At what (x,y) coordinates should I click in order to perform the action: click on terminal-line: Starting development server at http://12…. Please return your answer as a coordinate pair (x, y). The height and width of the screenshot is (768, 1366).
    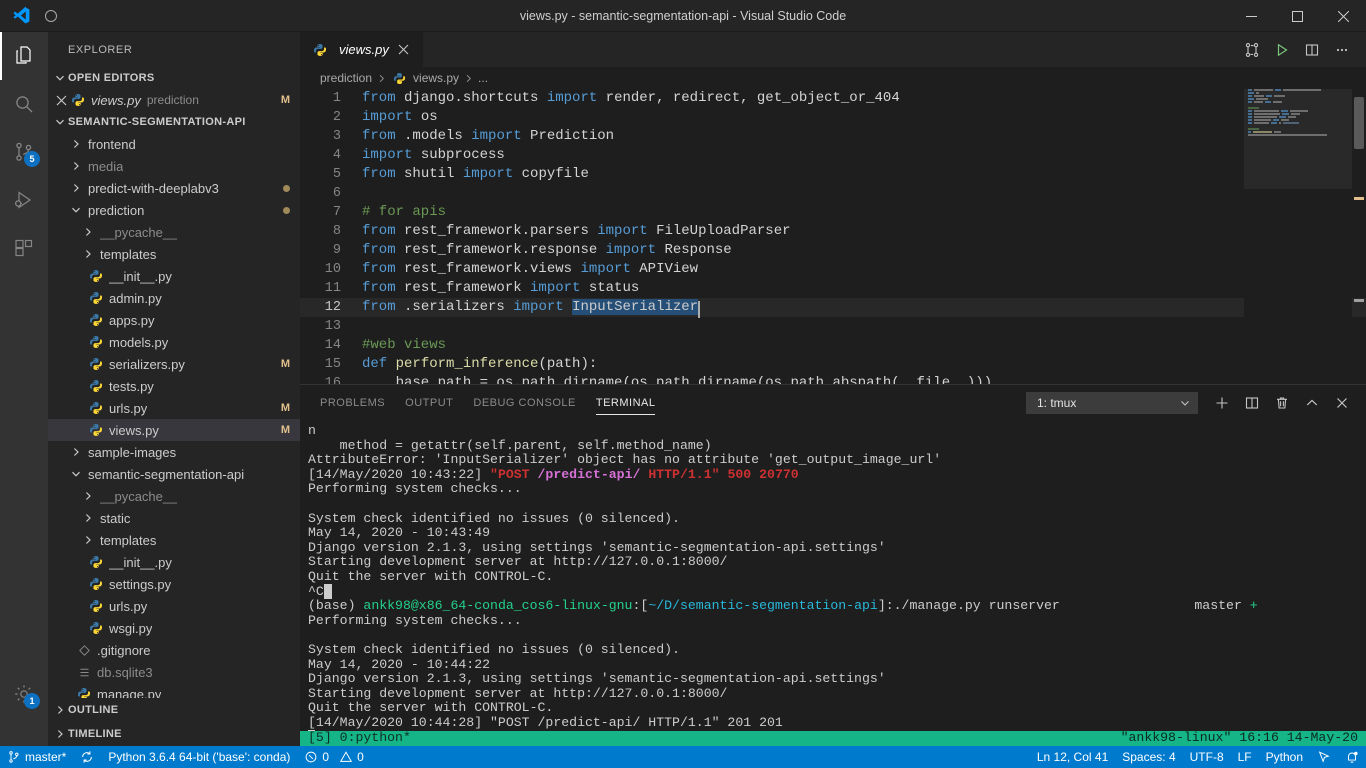
    Looking at the image, I should click on (837, 694).